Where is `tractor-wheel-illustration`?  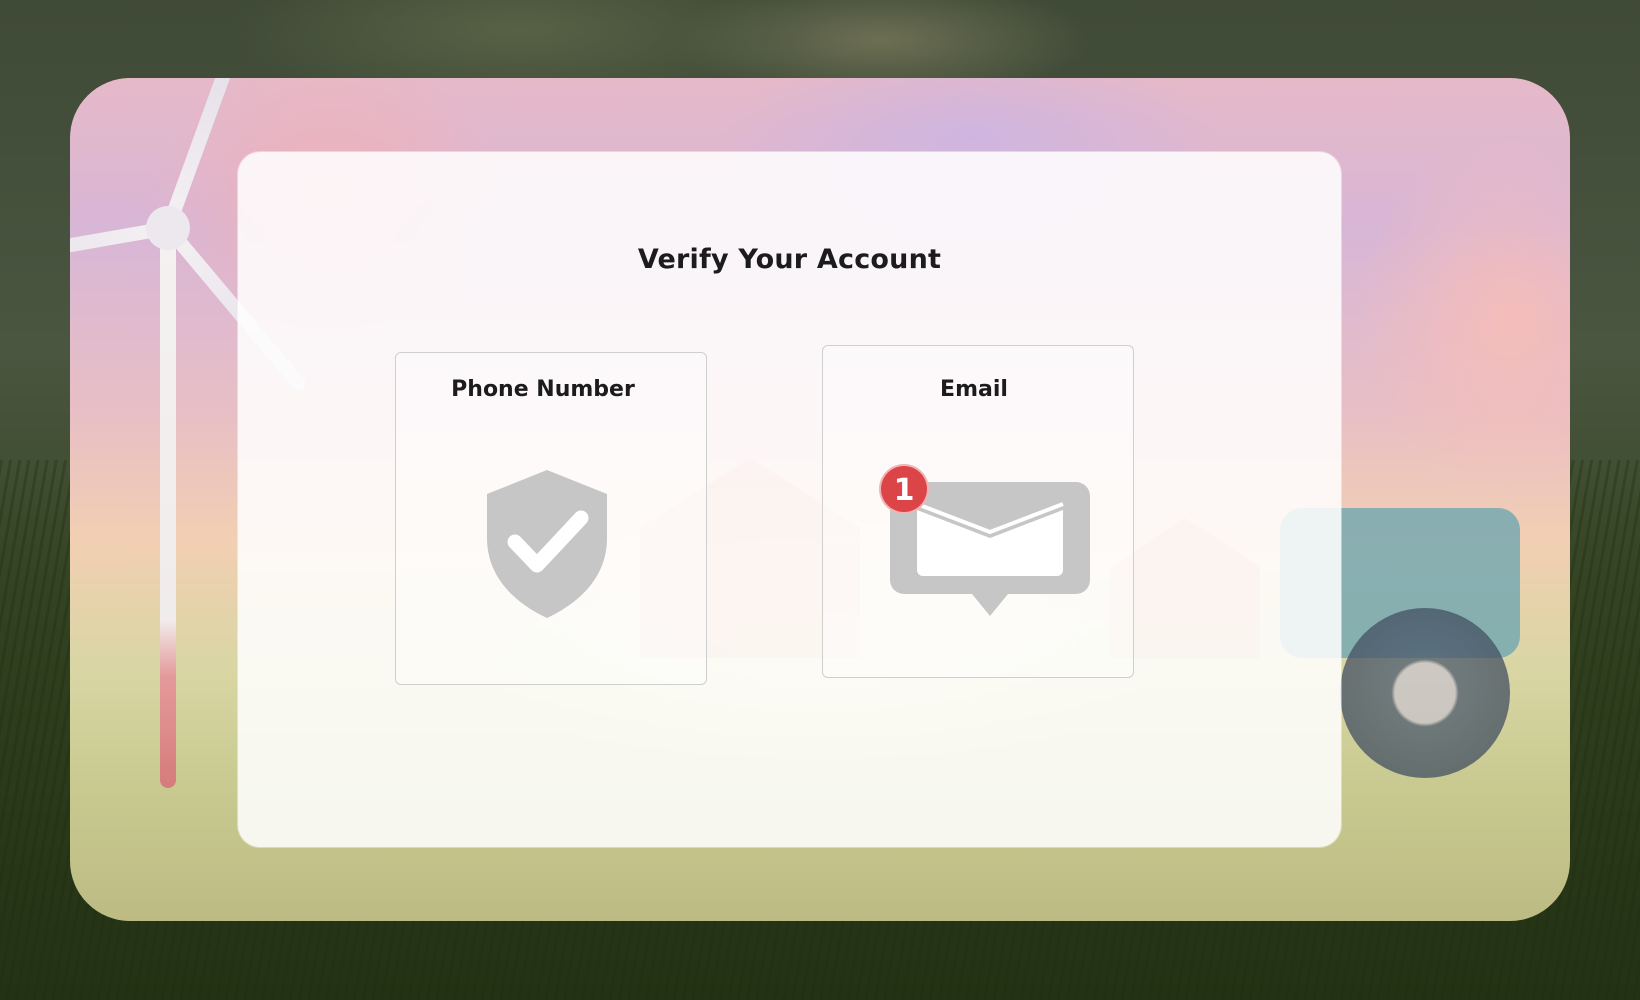 tractor-wheel-illustration is located at coordinates (1425, 693).